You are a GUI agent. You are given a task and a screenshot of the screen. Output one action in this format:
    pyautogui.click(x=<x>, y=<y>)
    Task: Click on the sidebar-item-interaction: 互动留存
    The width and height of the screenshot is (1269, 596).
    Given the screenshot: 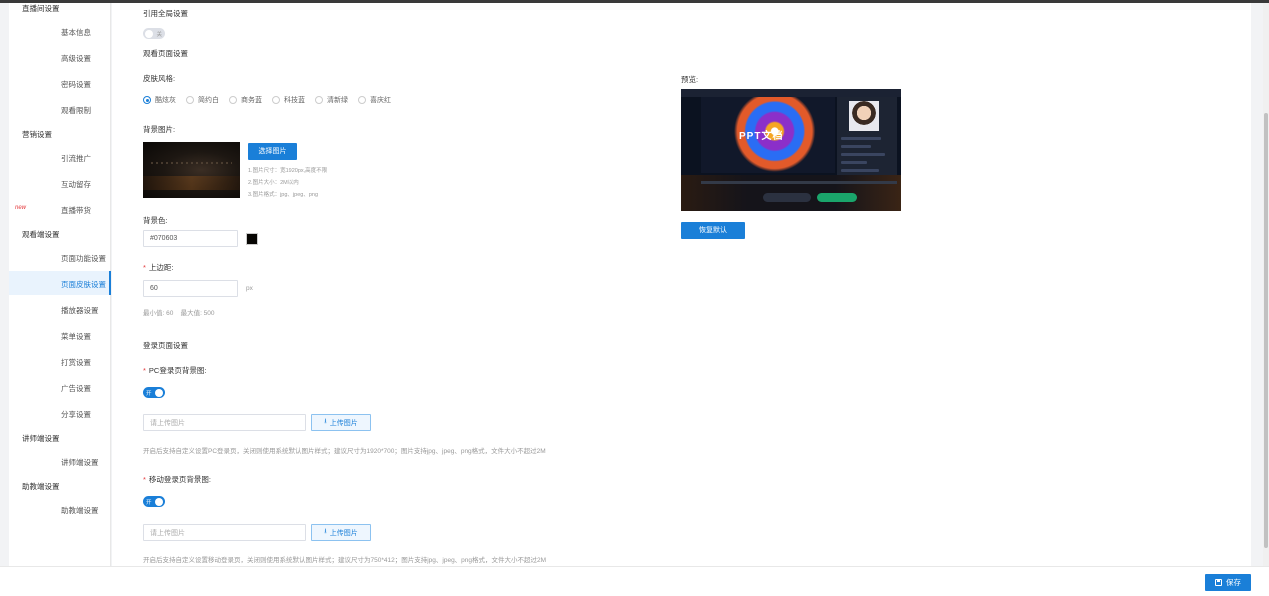 What is the action you would take?
    pyautogui.click(x=76, y=184)
    